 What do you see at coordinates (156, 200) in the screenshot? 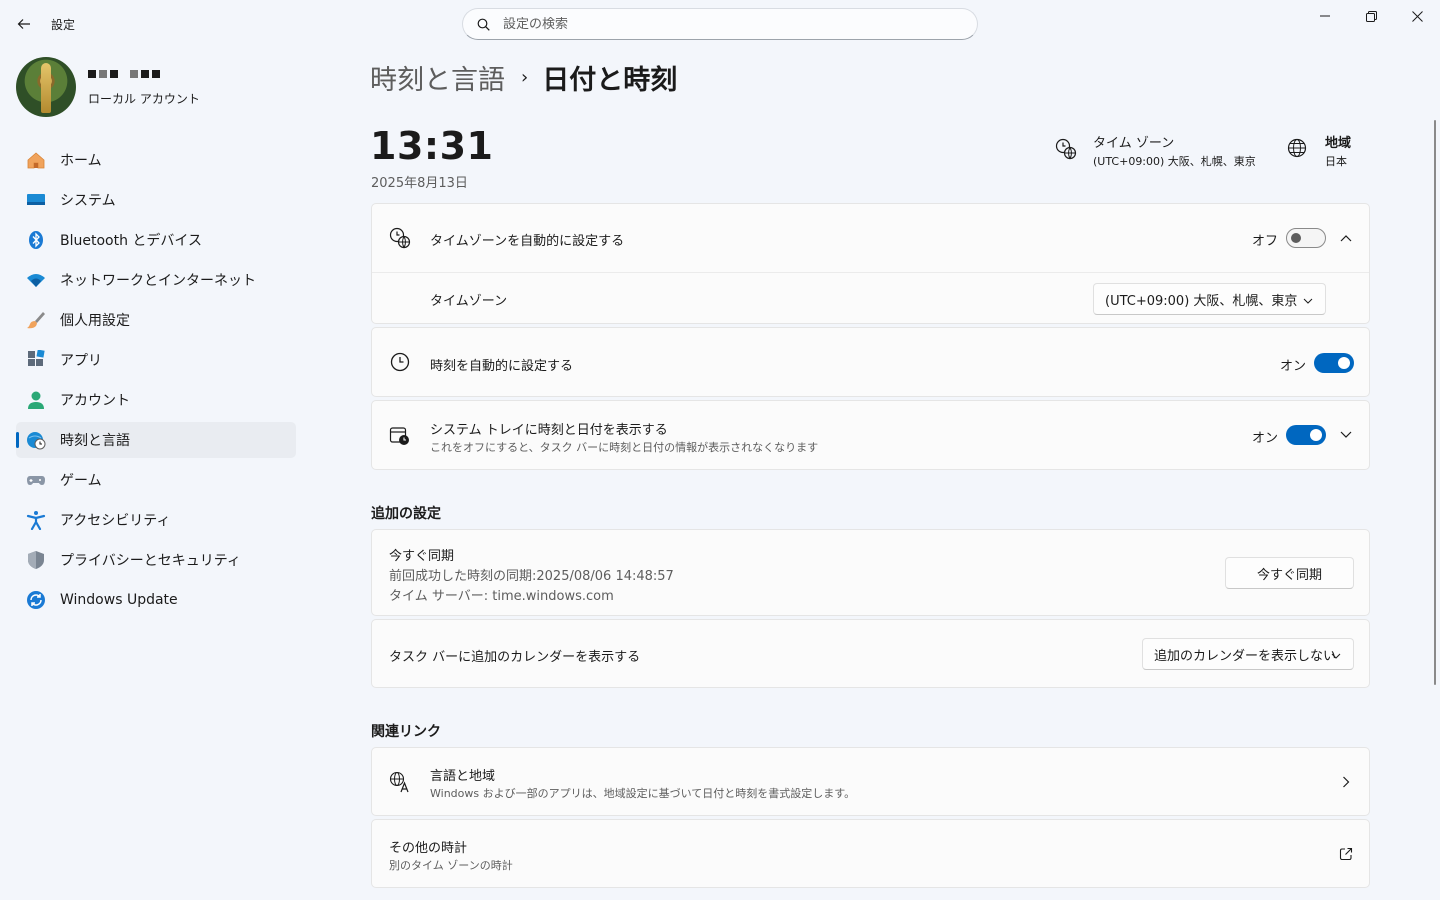
I see `sidebar-item-system: システム` at bounding box center [156, 200].